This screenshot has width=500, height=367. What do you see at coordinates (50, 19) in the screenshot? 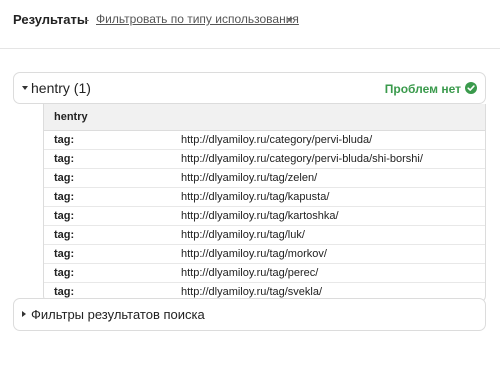
I see `page-title: Результаты` at bounding box center [50, 19].